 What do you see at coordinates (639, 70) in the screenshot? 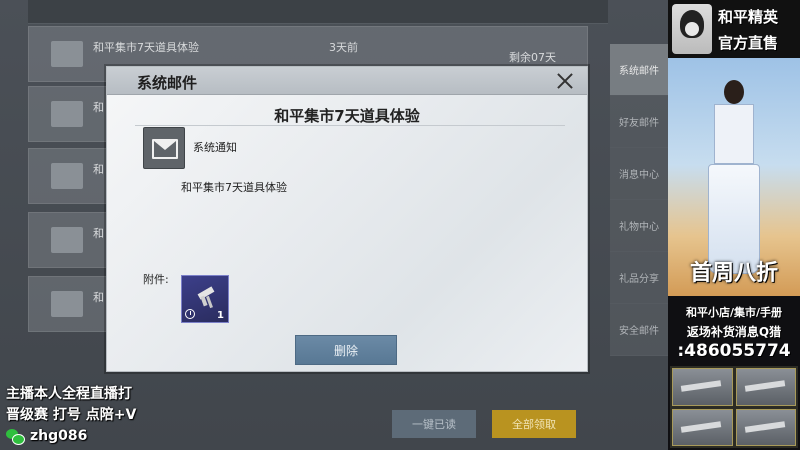
I see `tab-system-mail: 系统邮件` at bounding box center [639, 70].